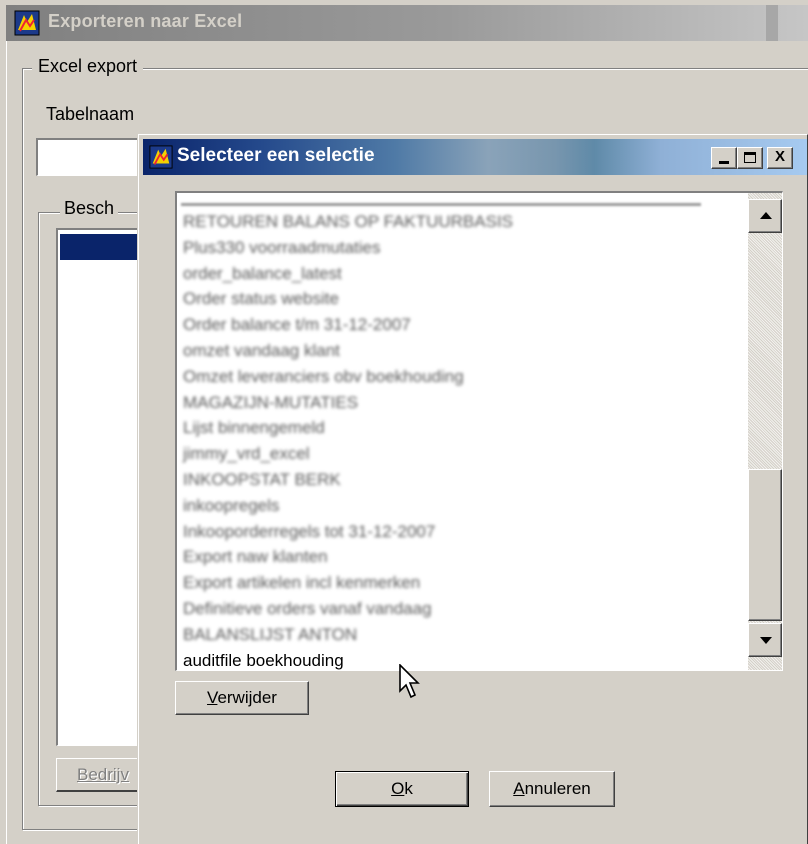 The height and width of the screenshot is (844, 808). Describe the element at coordinates (475, 157) in the screenshot. I see `dialog-titlebar: Selecteer een selectie X` at that location.